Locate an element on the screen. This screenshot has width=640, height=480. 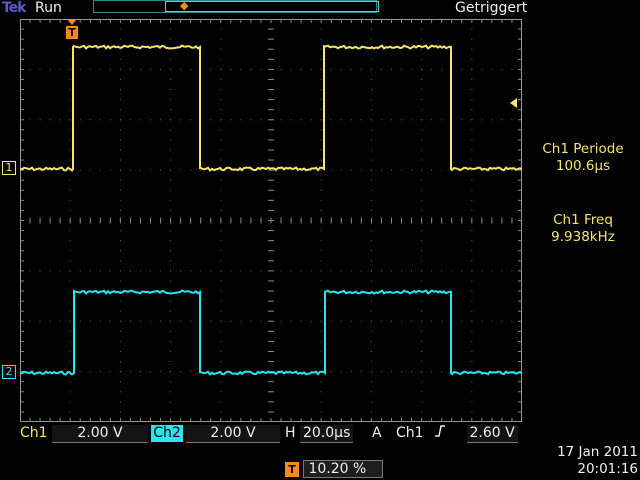
trigger-settings: A Ch1 2.60 V is located at coordinates (445, 434).